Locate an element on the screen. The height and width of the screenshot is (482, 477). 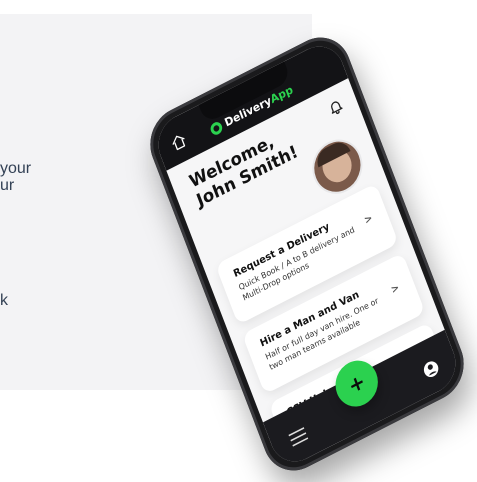
marketing-text-line-1: your is located at coordinates (16, 168).